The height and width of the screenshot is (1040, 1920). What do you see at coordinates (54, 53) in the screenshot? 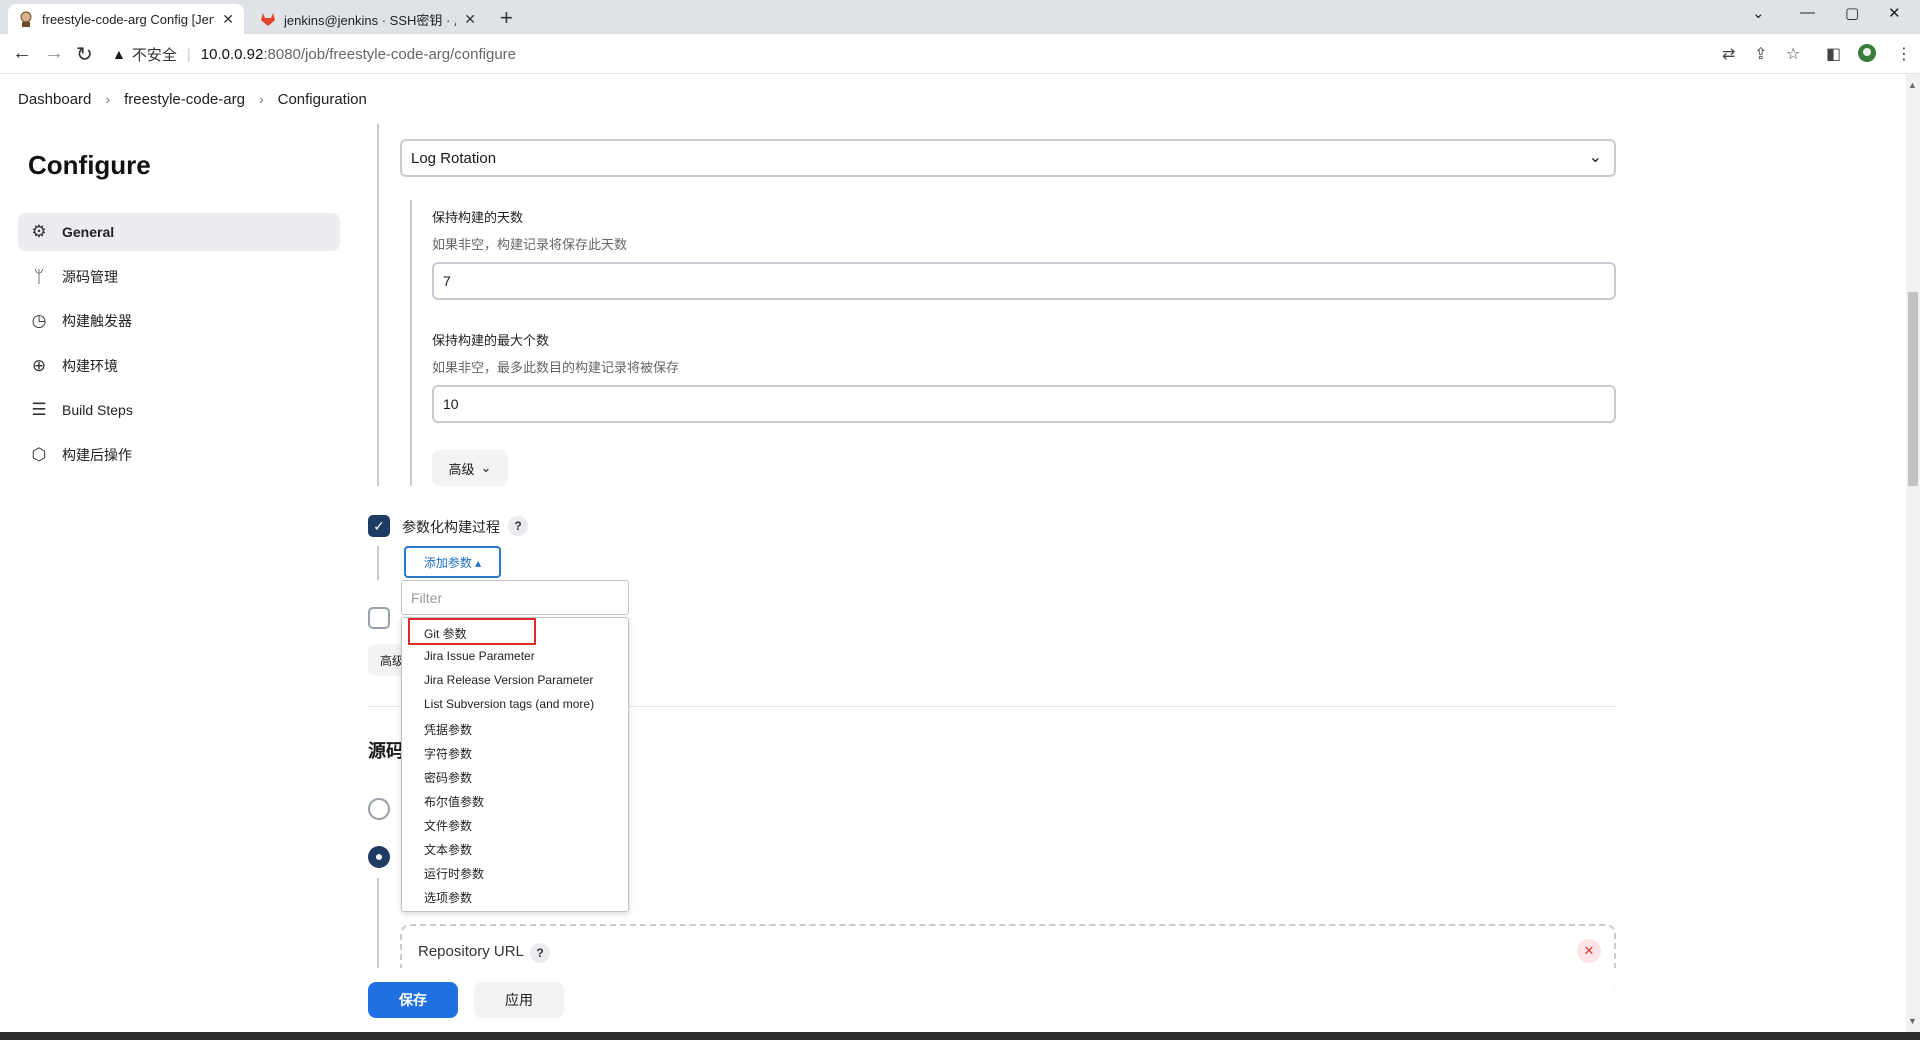
I see `forward-icon: →` at bounding box center [54, 53].